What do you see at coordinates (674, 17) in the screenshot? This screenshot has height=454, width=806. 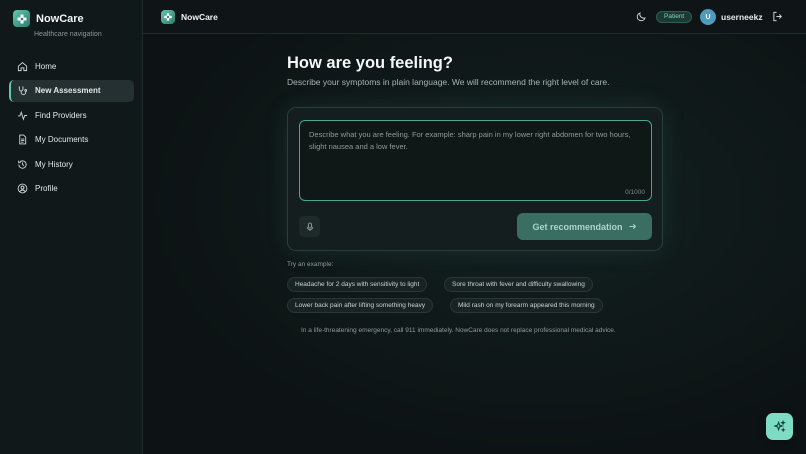 I see `role-badge: Patient` at bounding box center [674, 17].